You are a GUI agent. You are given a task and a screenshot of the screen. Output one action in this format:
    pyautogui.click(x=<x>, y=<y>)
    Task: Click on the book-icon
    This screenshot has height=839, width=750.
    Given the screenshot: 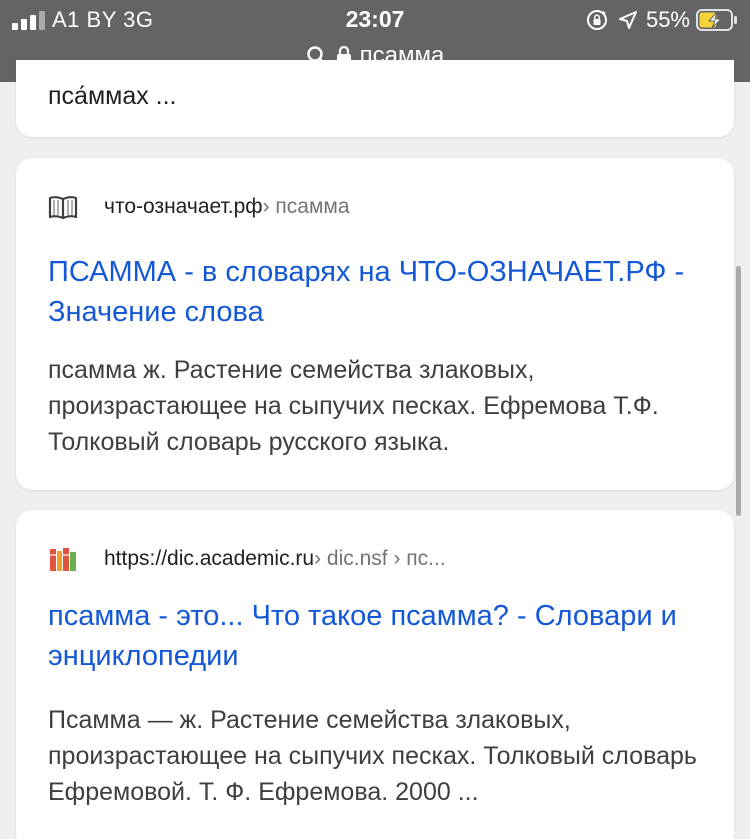 What is the action you would take?
    pyautogui.click(x=63, y=208)
    